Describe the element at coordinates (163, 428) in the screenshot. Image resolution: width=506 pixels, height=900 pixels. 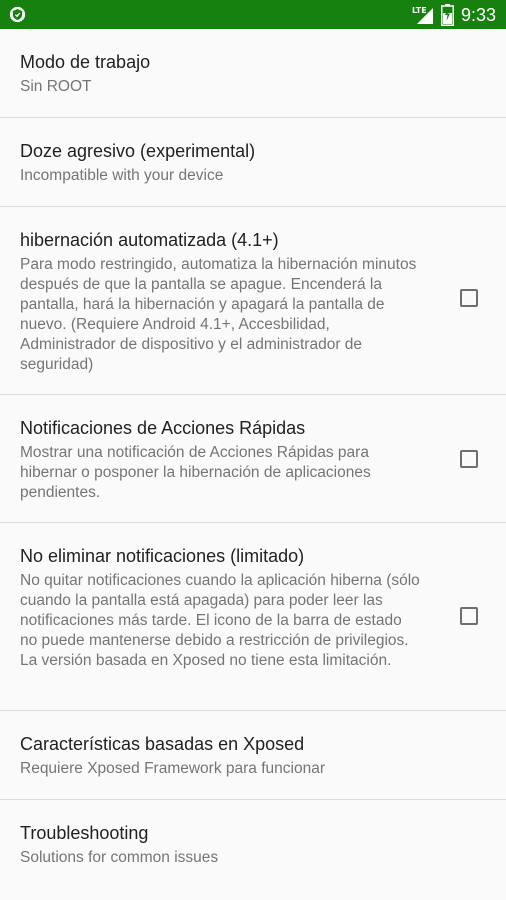
I see `setting-title: Notificaciones de Acciones Rápidas` at that location.